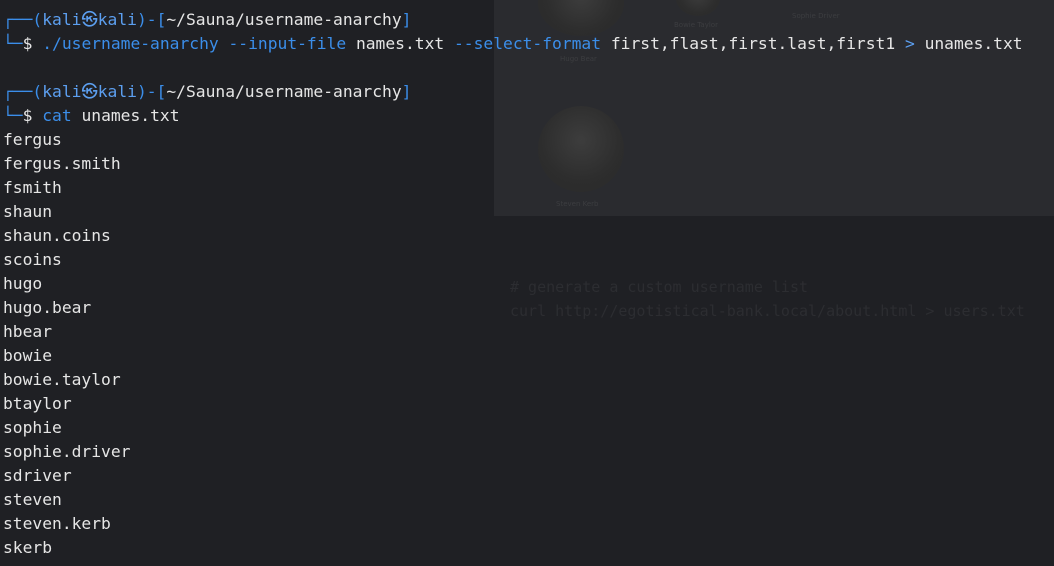 This screenshot has height=566, width=1054. Describe the element at coordinates (28, 355) in the screenshot. I see `output-line: bowie` at that location.